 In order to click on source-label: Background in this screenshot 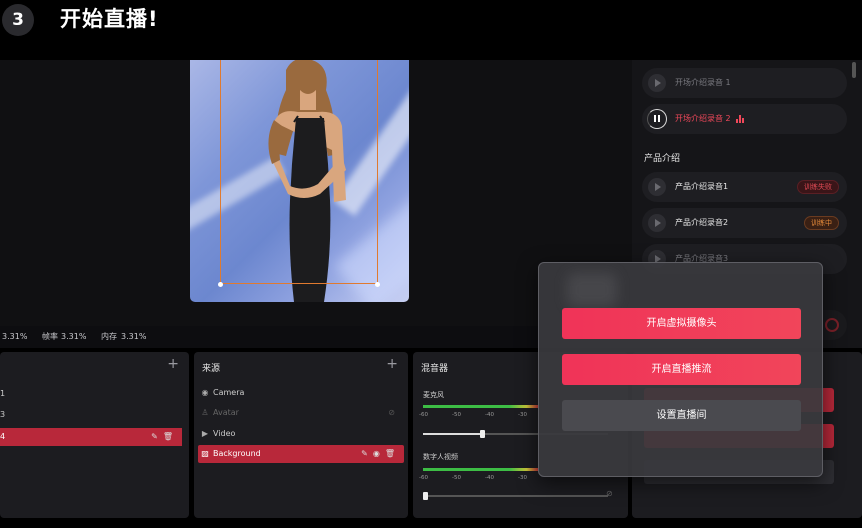, I will do `click(237, 453)`.